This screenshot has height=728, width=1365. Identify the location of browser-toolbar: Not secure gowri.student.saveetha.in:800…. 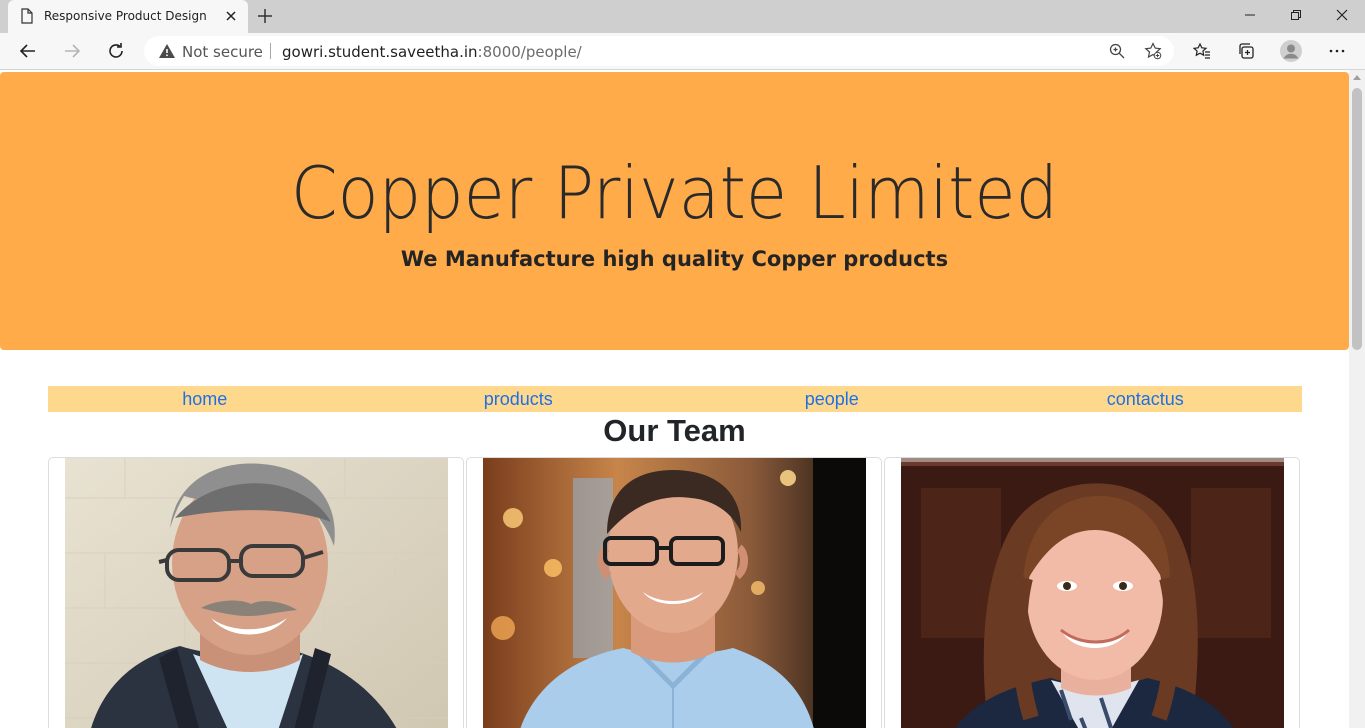
(682, 51).